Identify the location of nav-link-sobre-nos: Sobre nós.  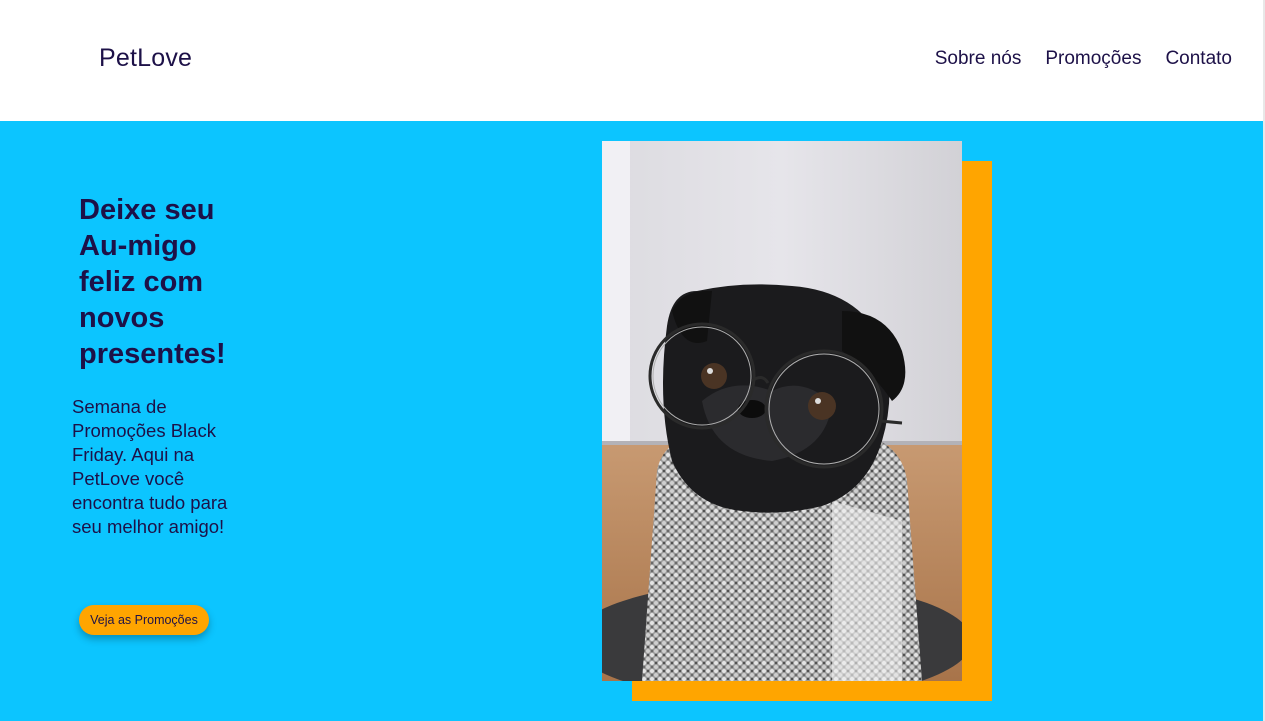
(978, 59).